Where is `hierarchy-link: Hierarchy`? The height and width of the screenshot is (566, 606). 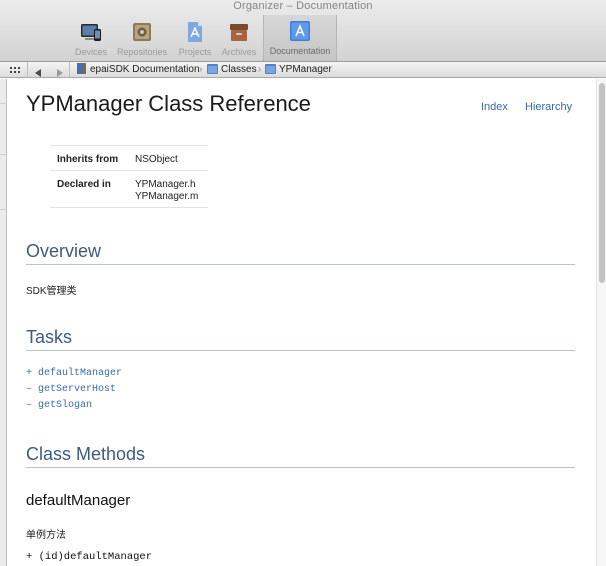 hierarchy-link: Hierarchy is located at coordinates (548, 107).